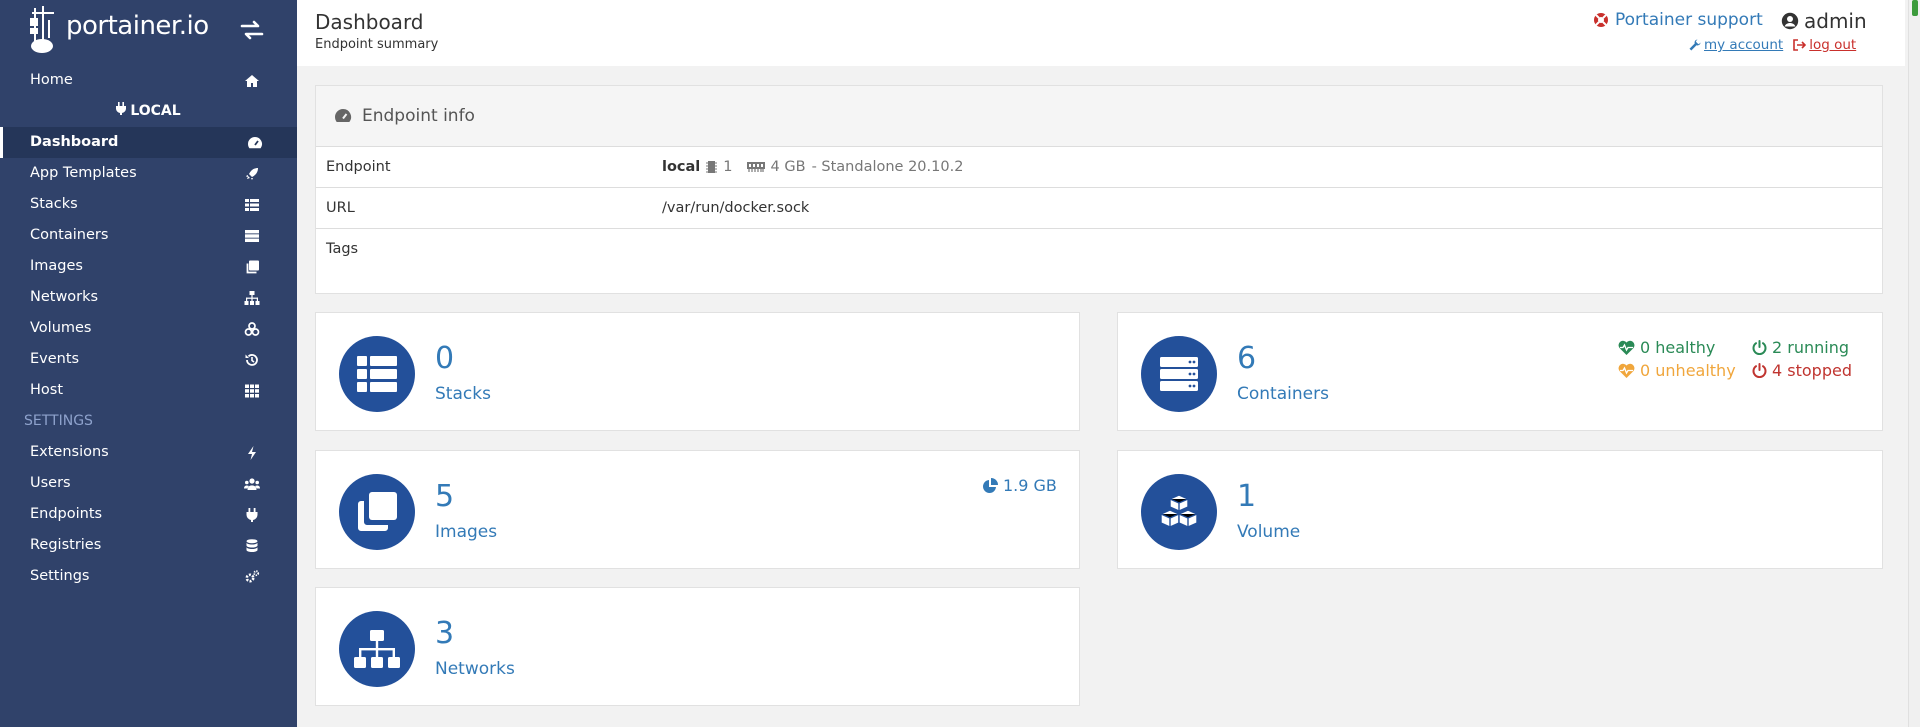  Describe the element at coordinates (155, 111) in the screenshot. I see `endpoint-label: LOCAL` at that location.